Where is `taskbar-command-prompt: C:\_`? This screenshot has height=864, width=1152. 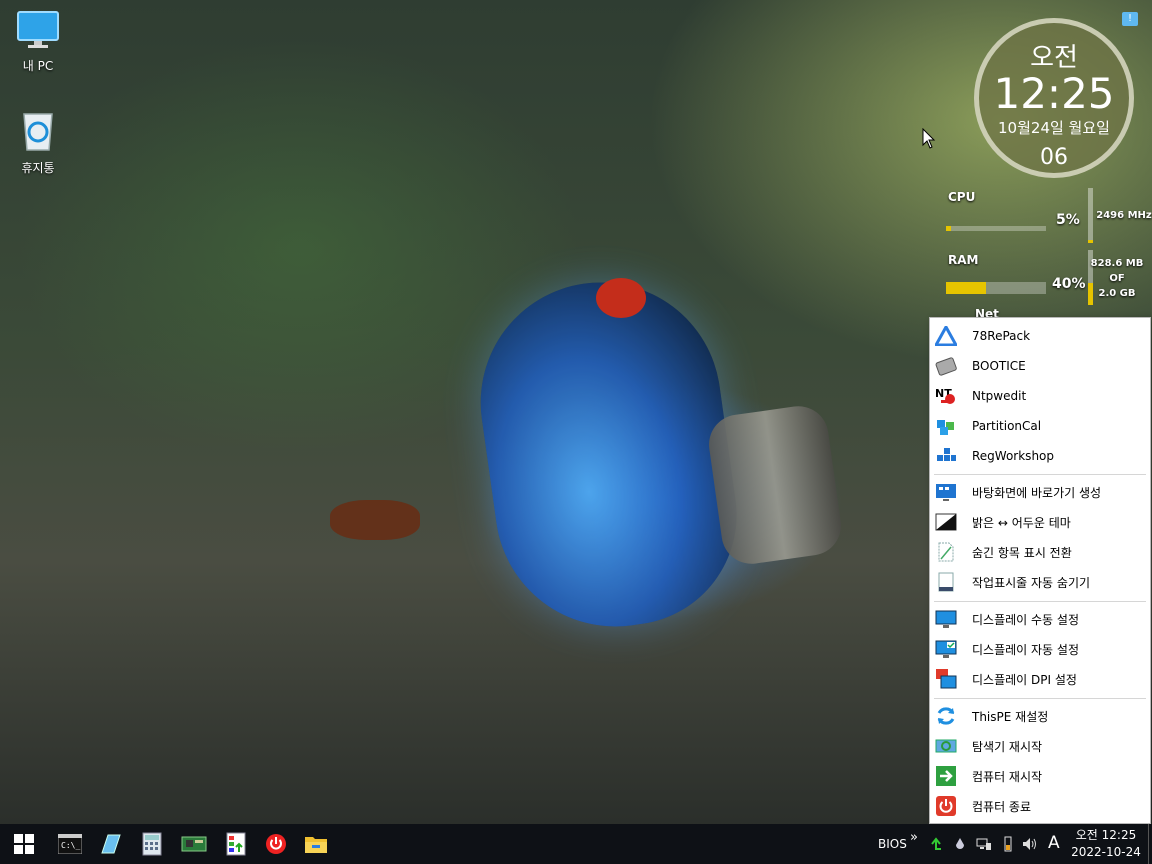
taskbar-command-prompt: C:\_ is located at coordinates (70, 844).